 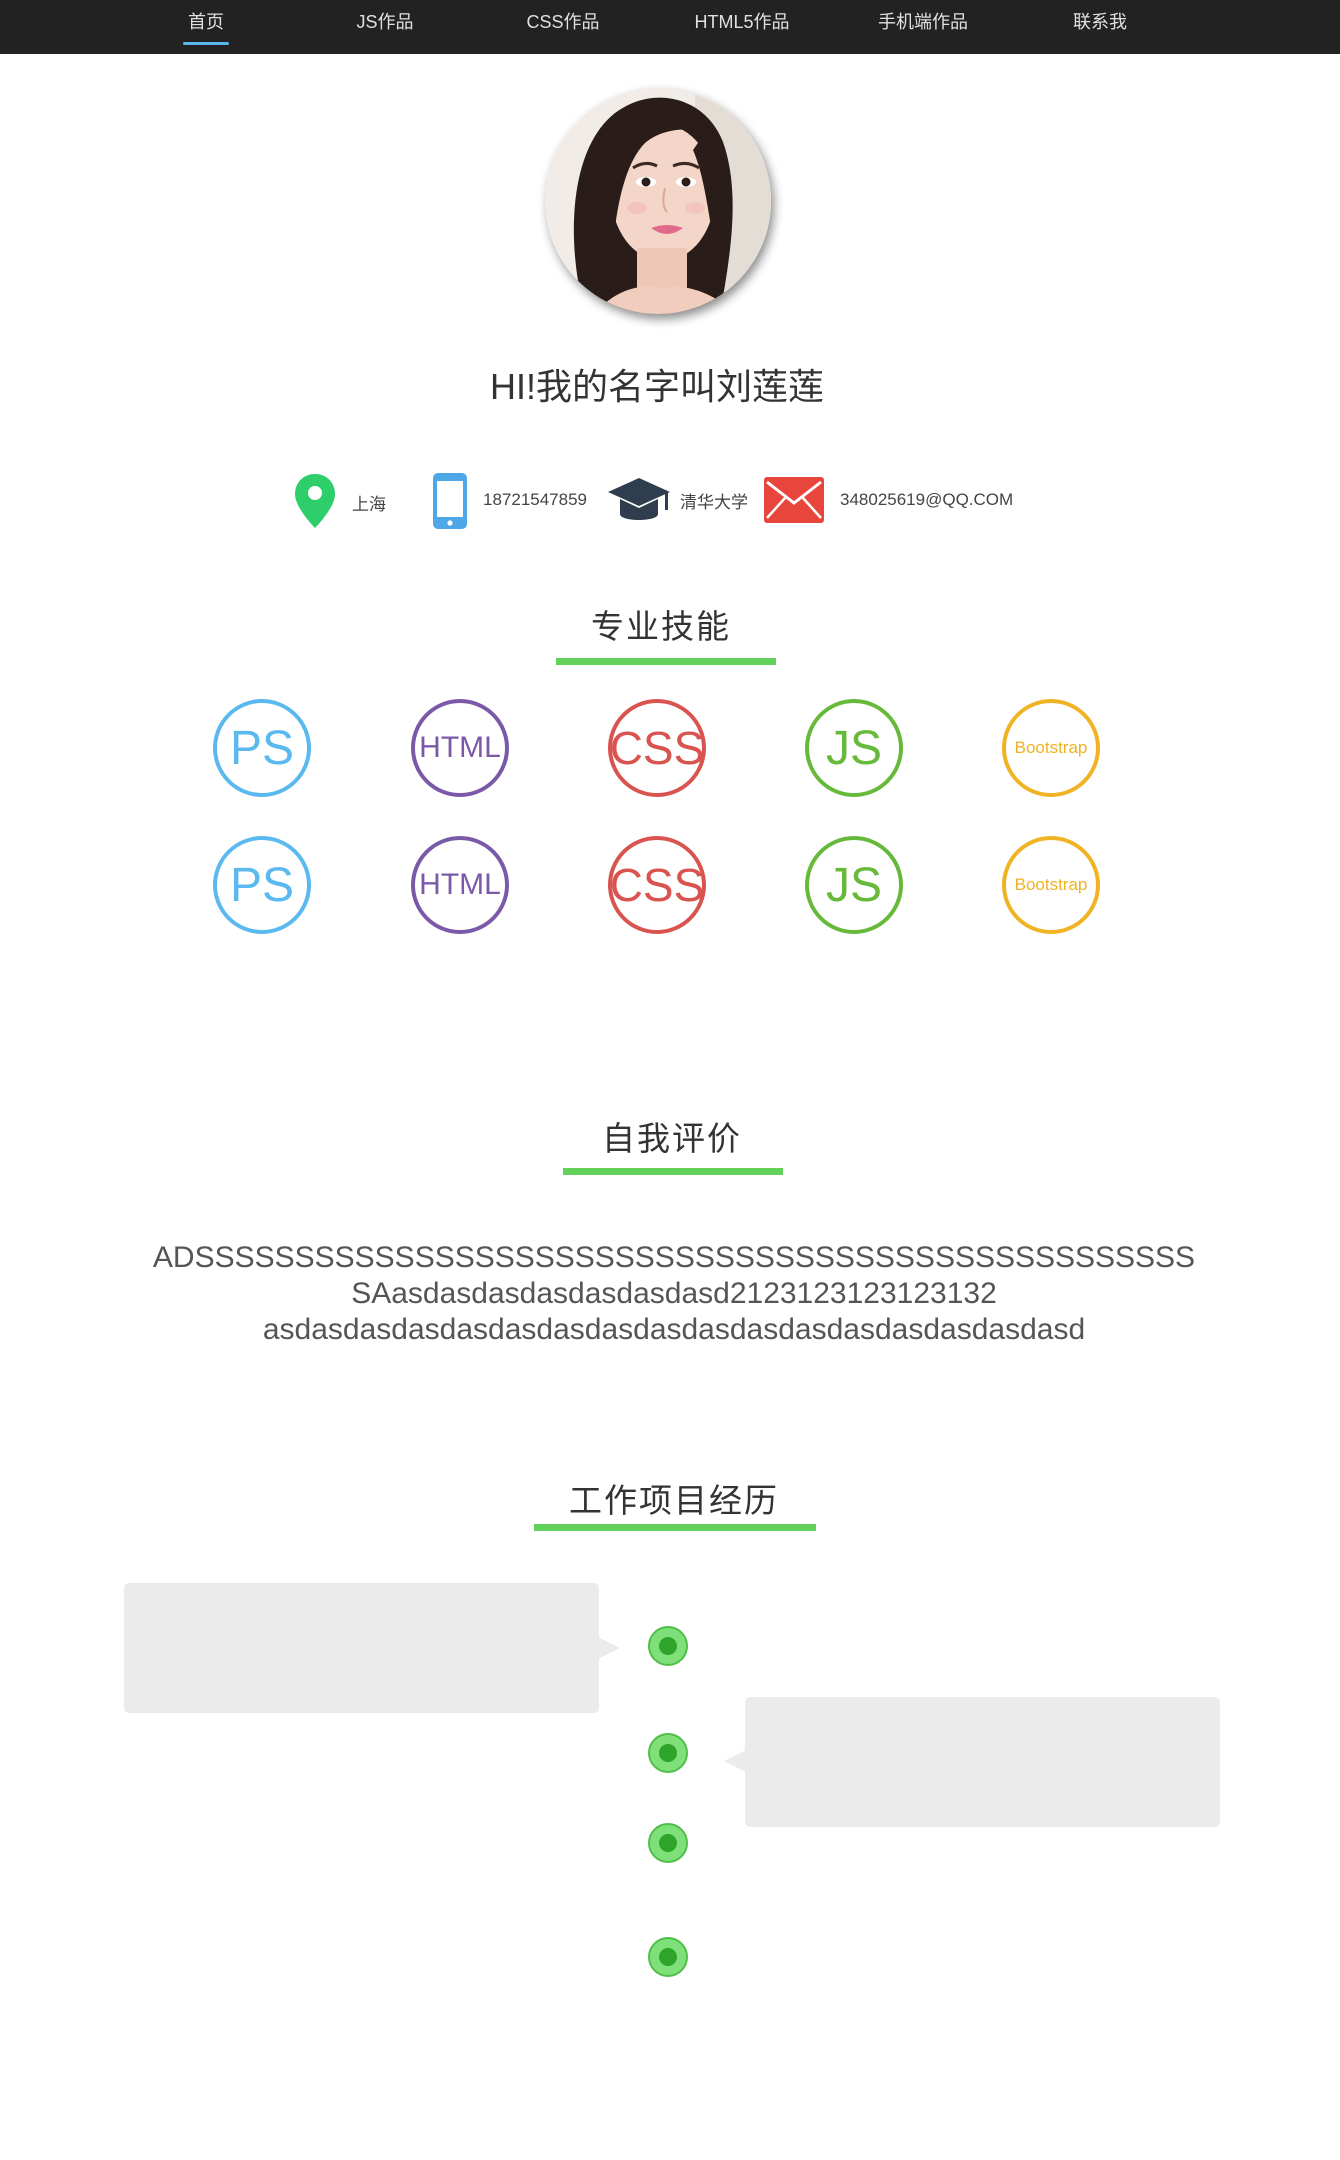 What do you see at coordinates (562, 27) in the screenshot?
I see `nav-item-css-works: CSS作品` at bounding box center [562, 27].